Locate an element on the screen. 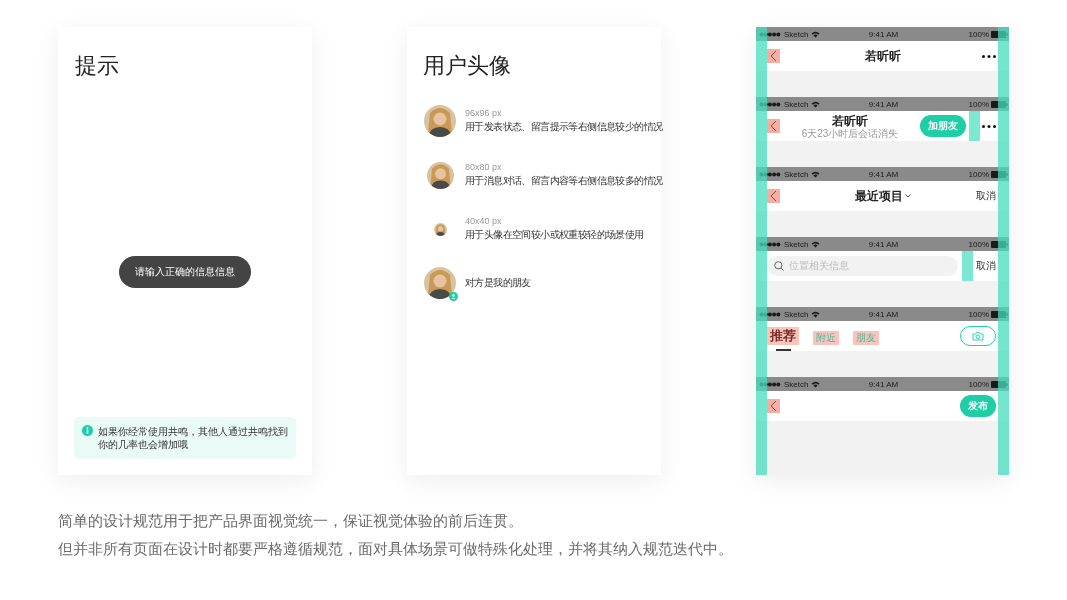  avatar-description: 用于头像在空间较小或权重较轻的场景使用 is located at coordinates (554, 235).